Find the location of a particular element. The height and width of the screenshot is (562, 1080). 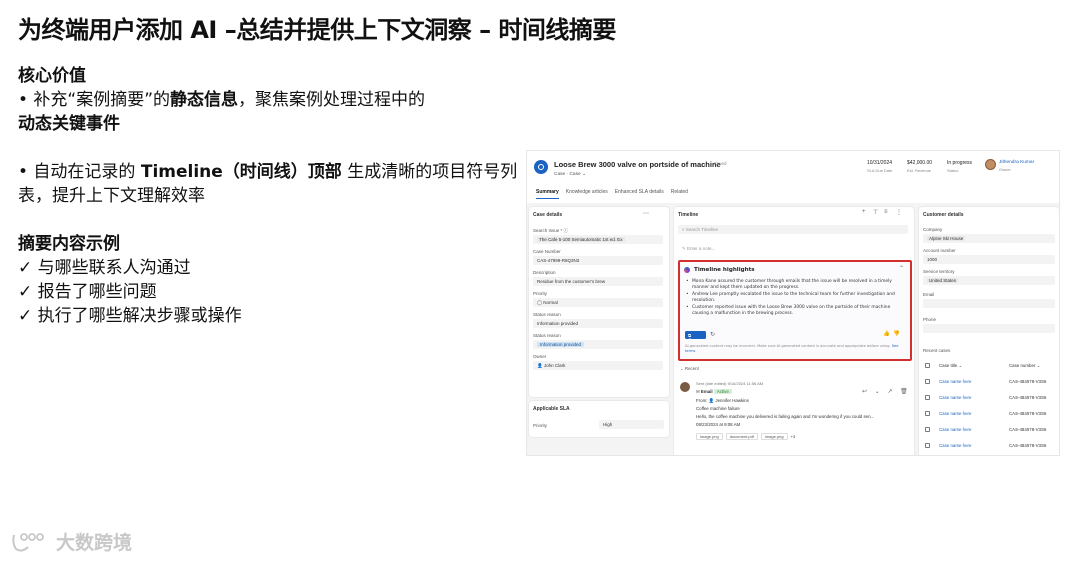

status-reason-field: Information provided is located at coordinates (598, 323).